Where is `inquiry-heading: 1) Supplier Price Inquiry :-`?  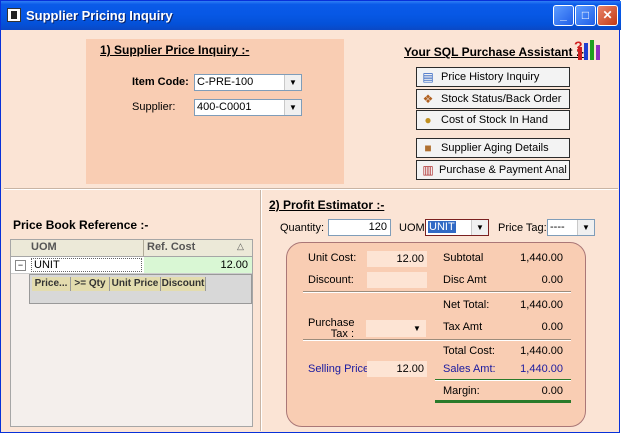 inquiry-heading: 1) Supplier Price Inquiry :- is located at coordinates (175, 50).